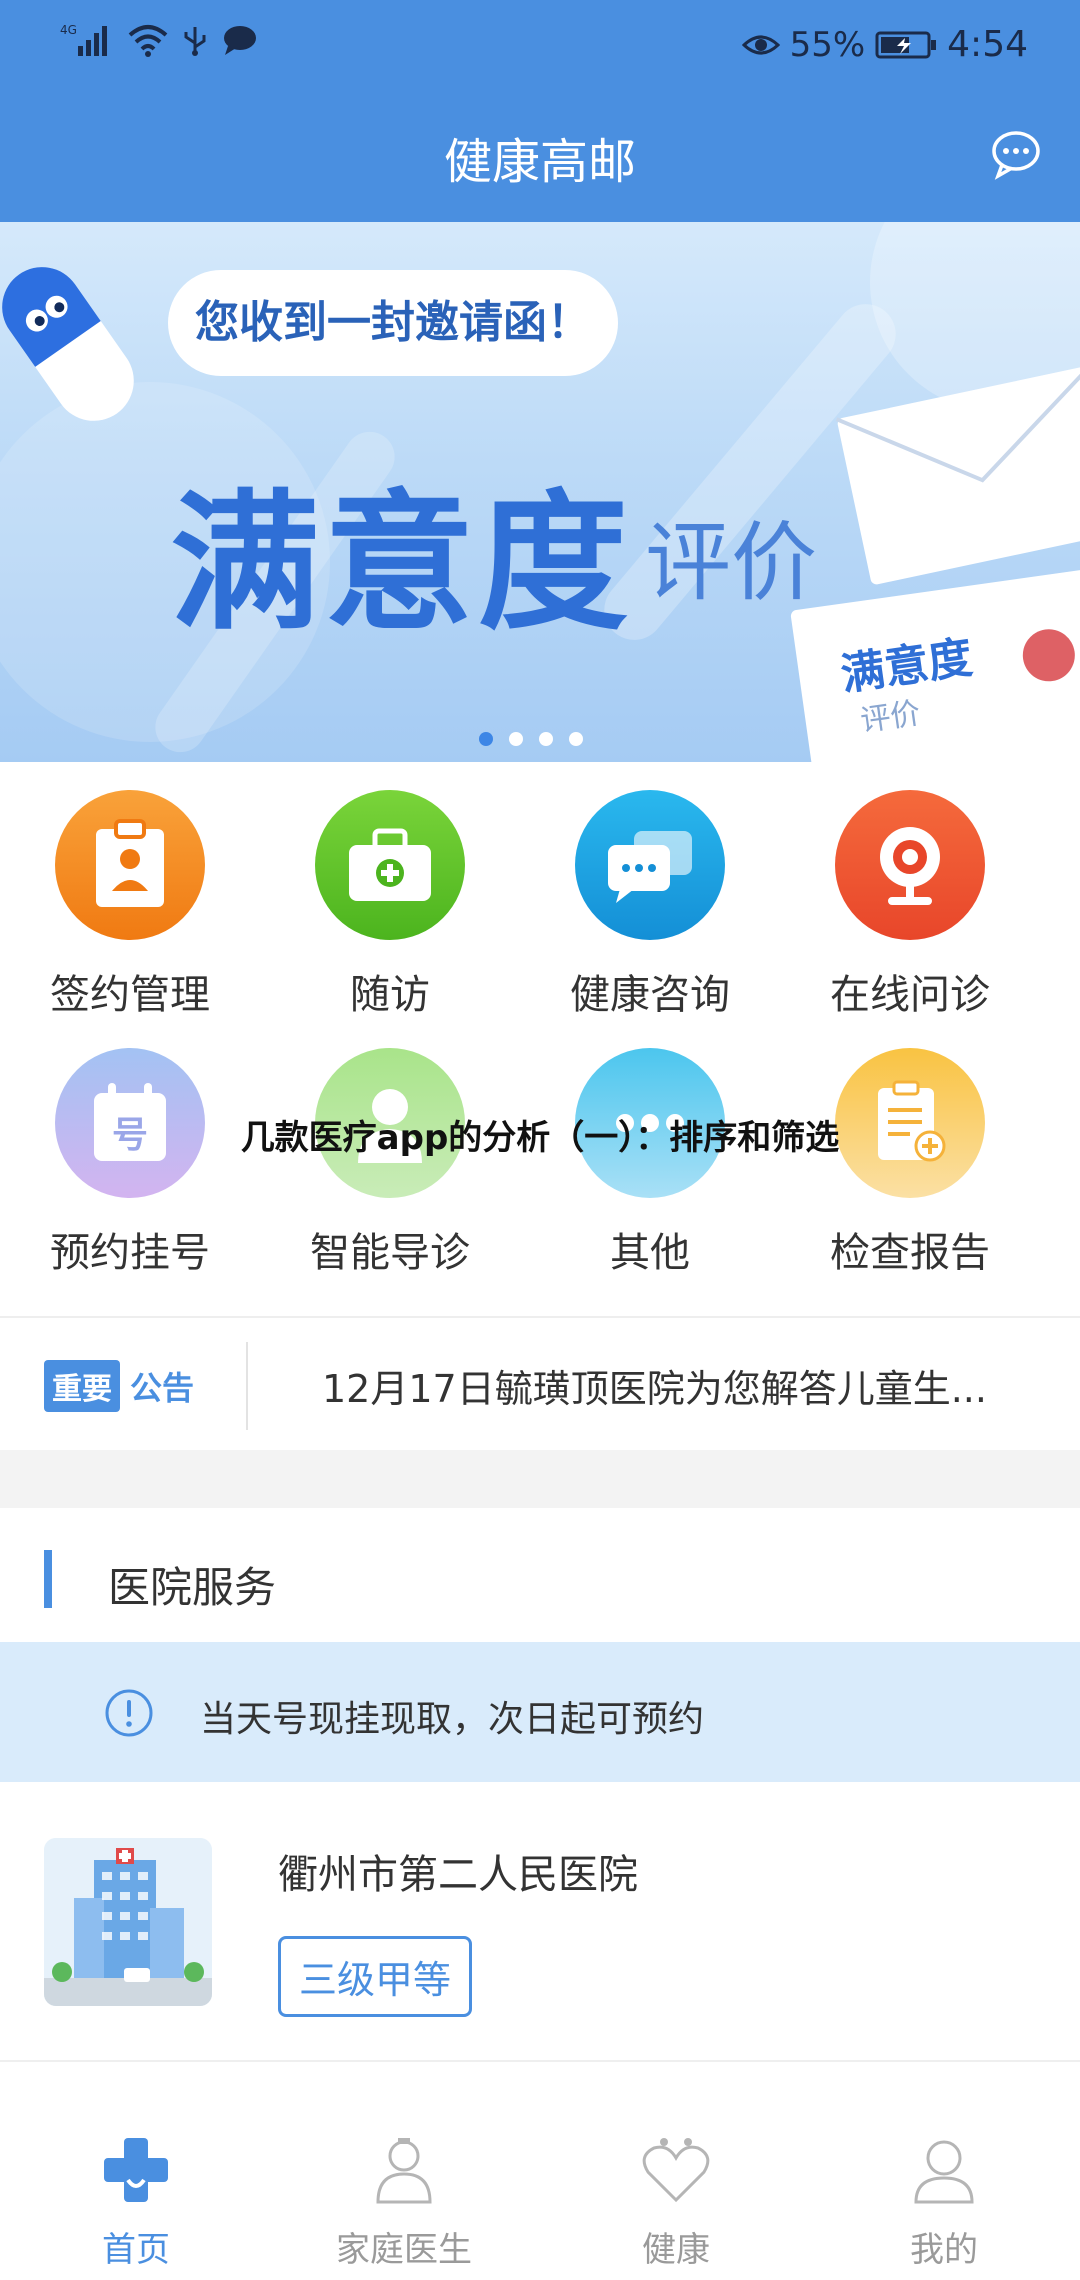 This screenshot has height=2280, width=1080. Describe the element at coordinates (130, 1163) in the screenshot. I see `grid-item-appointment: 号 预约挂号` at that location.